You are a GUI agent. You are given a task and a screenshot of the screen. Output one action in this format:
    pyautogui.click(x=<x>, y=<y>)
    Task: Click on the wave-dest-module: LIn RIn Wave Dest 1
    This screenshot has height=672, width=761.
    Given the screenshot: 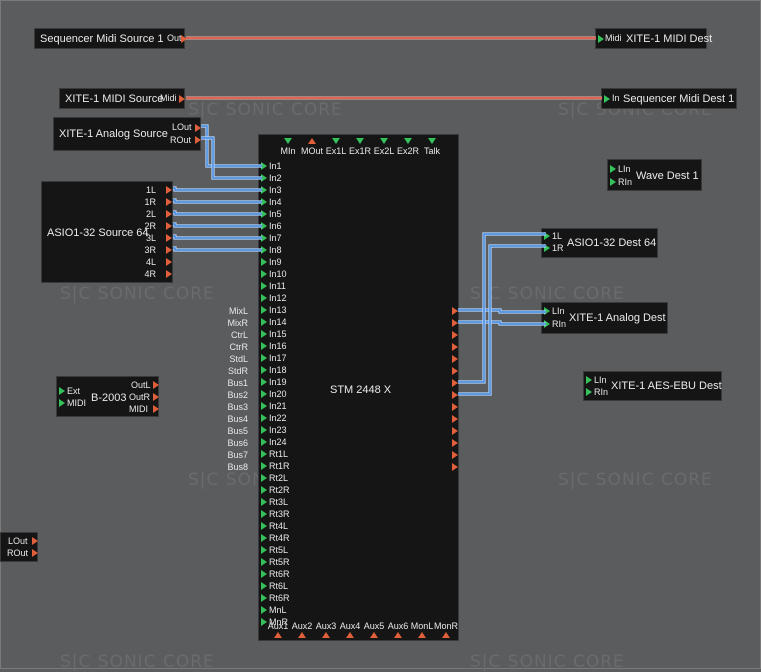 What is the action you would take?
    pyautogui.click(x=654, y=175)
    